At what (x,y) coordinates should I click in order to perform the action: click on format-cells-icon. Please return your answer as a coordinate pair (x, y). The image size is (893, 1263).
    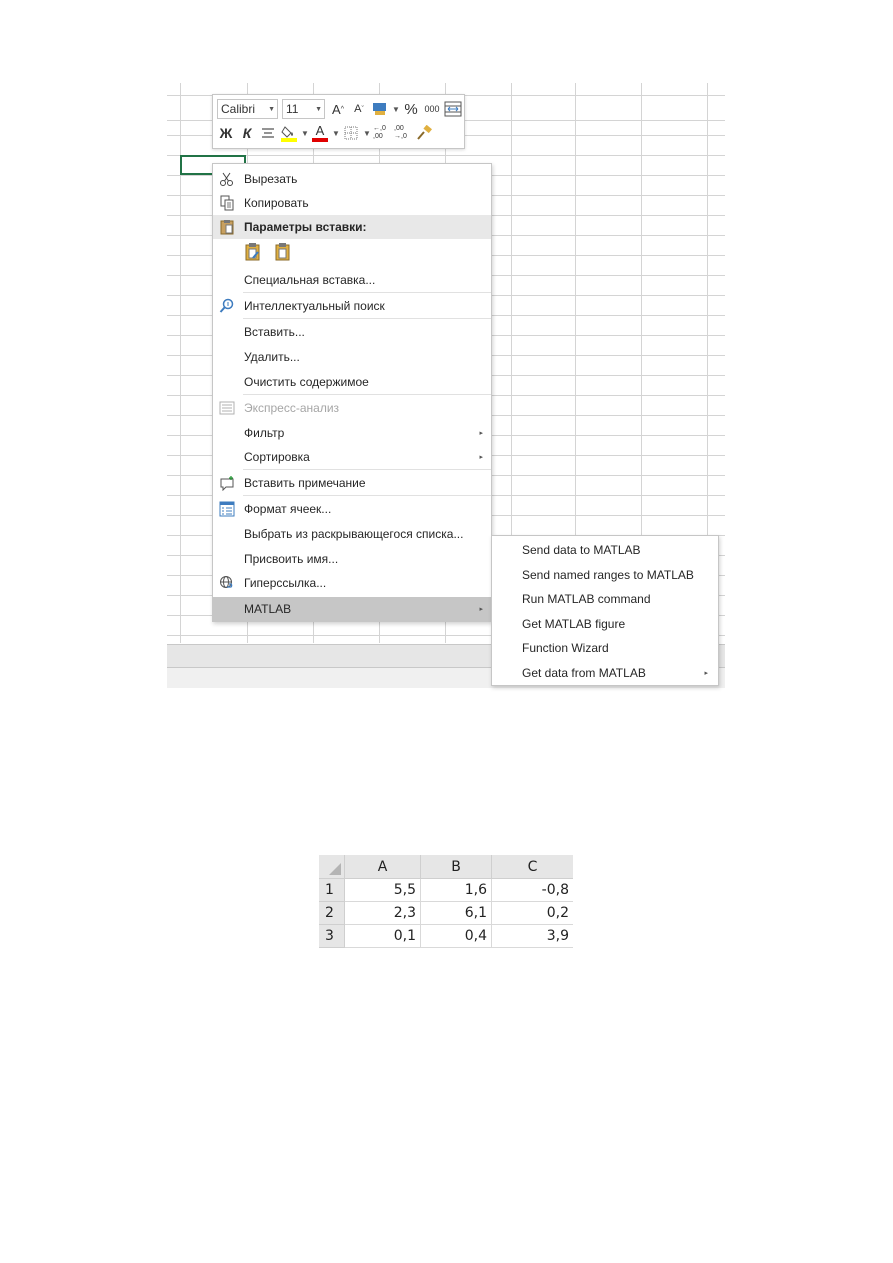
    Looking at the image, I should click on (227, 509).